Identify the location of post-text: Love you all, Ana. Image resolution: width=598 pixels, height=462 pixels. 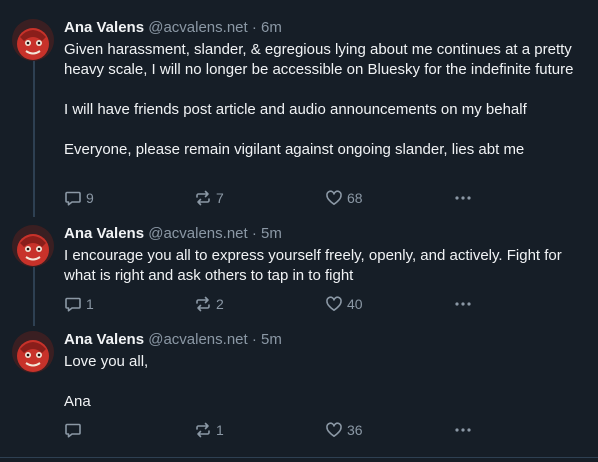
(319, 382).